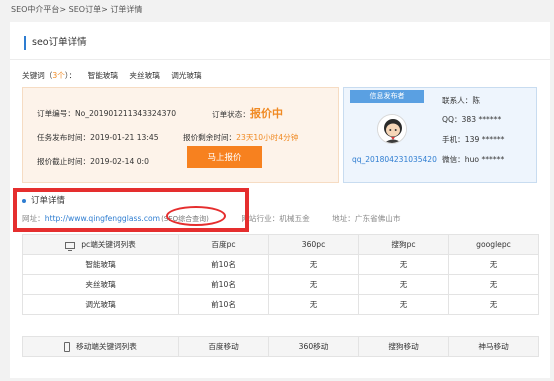 The width and height of the screenshot is (554, 381). What do you see at coordinates (366, 218) in the screenshot?
I see `site-address: 地址：广东省佛山市` at bounding box center [366, 218].